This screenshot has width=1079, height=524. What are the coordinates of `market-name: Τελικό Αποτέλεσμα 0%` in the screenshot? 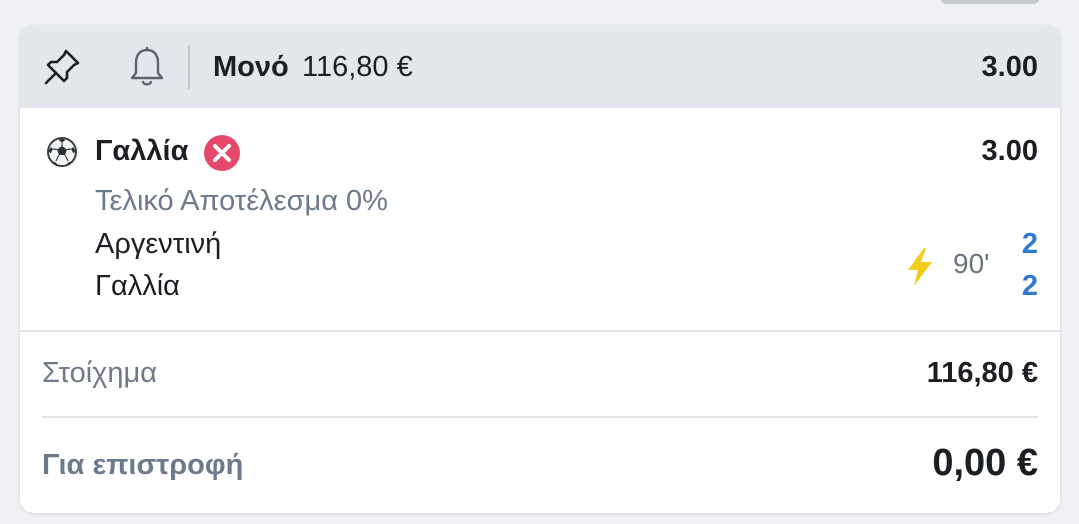 It's located at (241, 201).